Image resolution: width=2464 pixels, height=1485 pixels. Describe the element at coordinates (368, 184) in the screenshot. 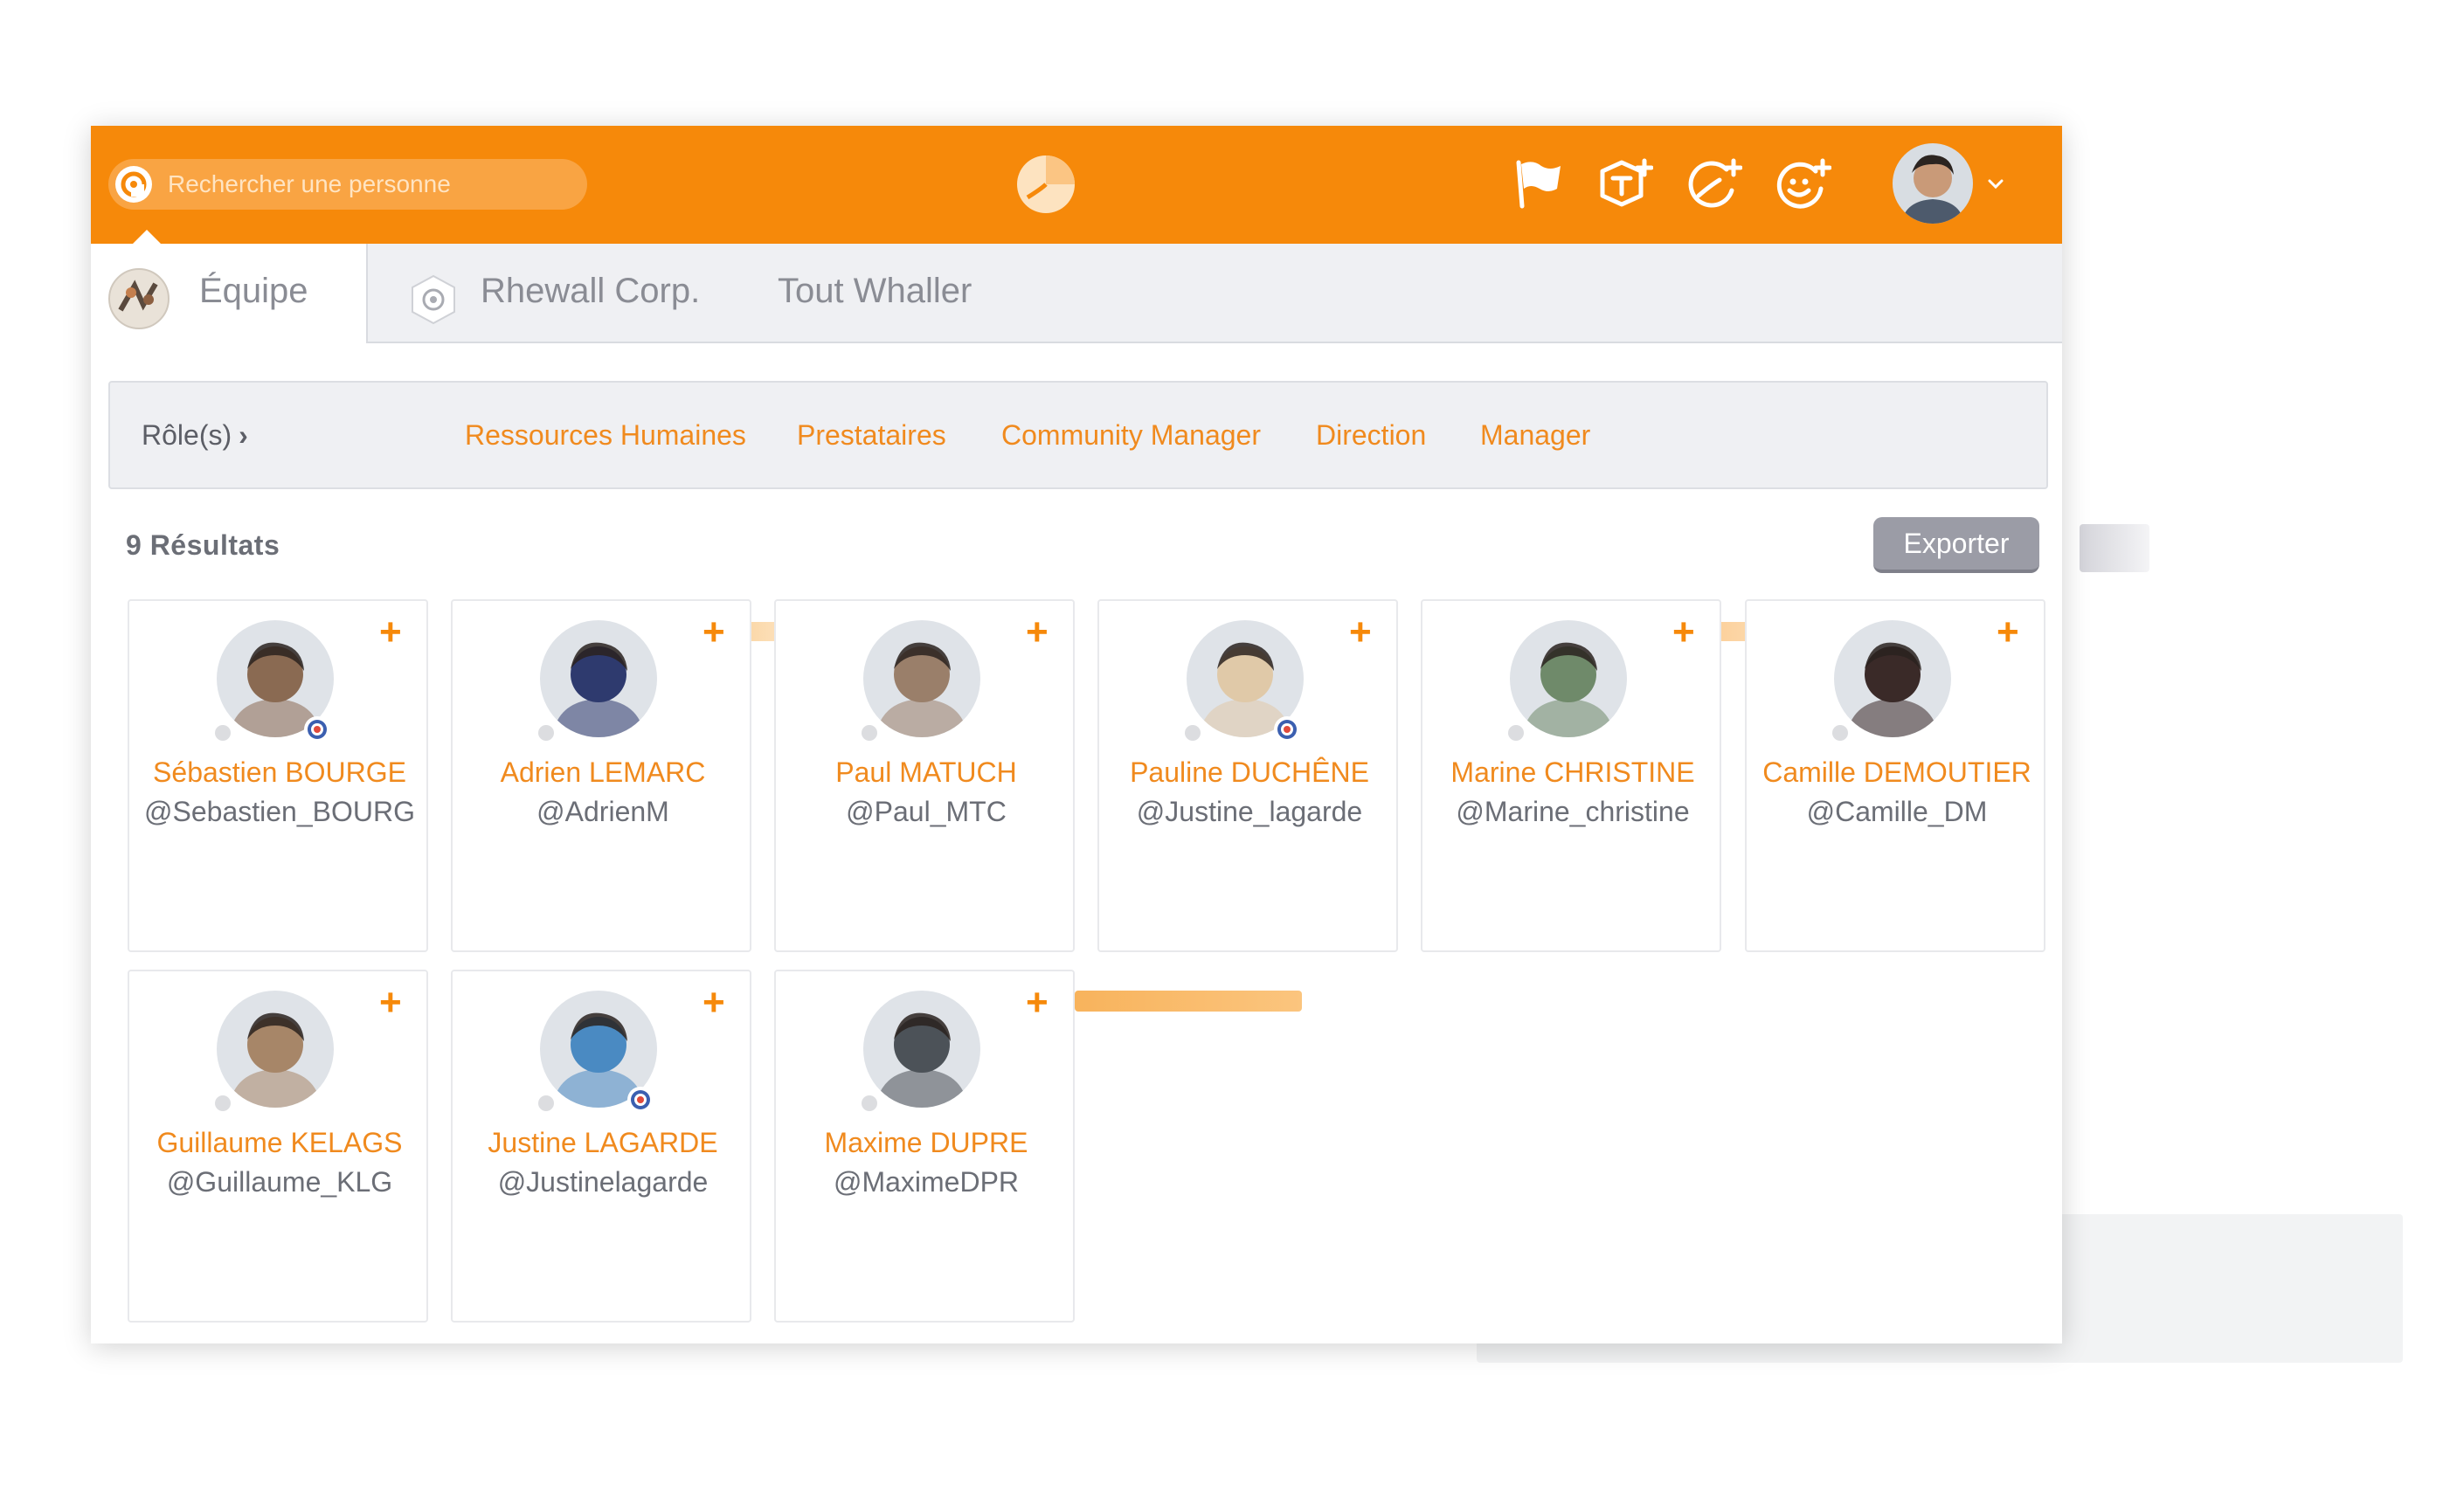

I see `search-input` at that location.